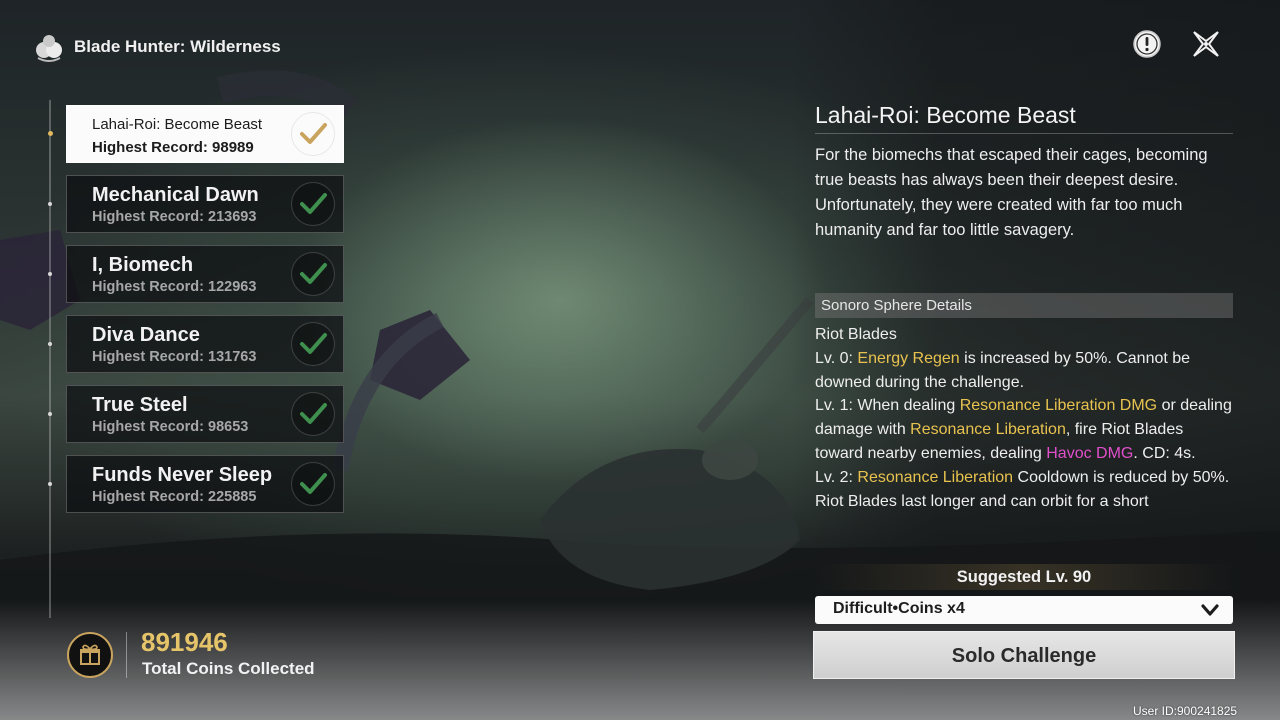 This screenshot has width=1280, height=720. I want to click on challenge-record: Highest Record: 131763, so click(174, 357).